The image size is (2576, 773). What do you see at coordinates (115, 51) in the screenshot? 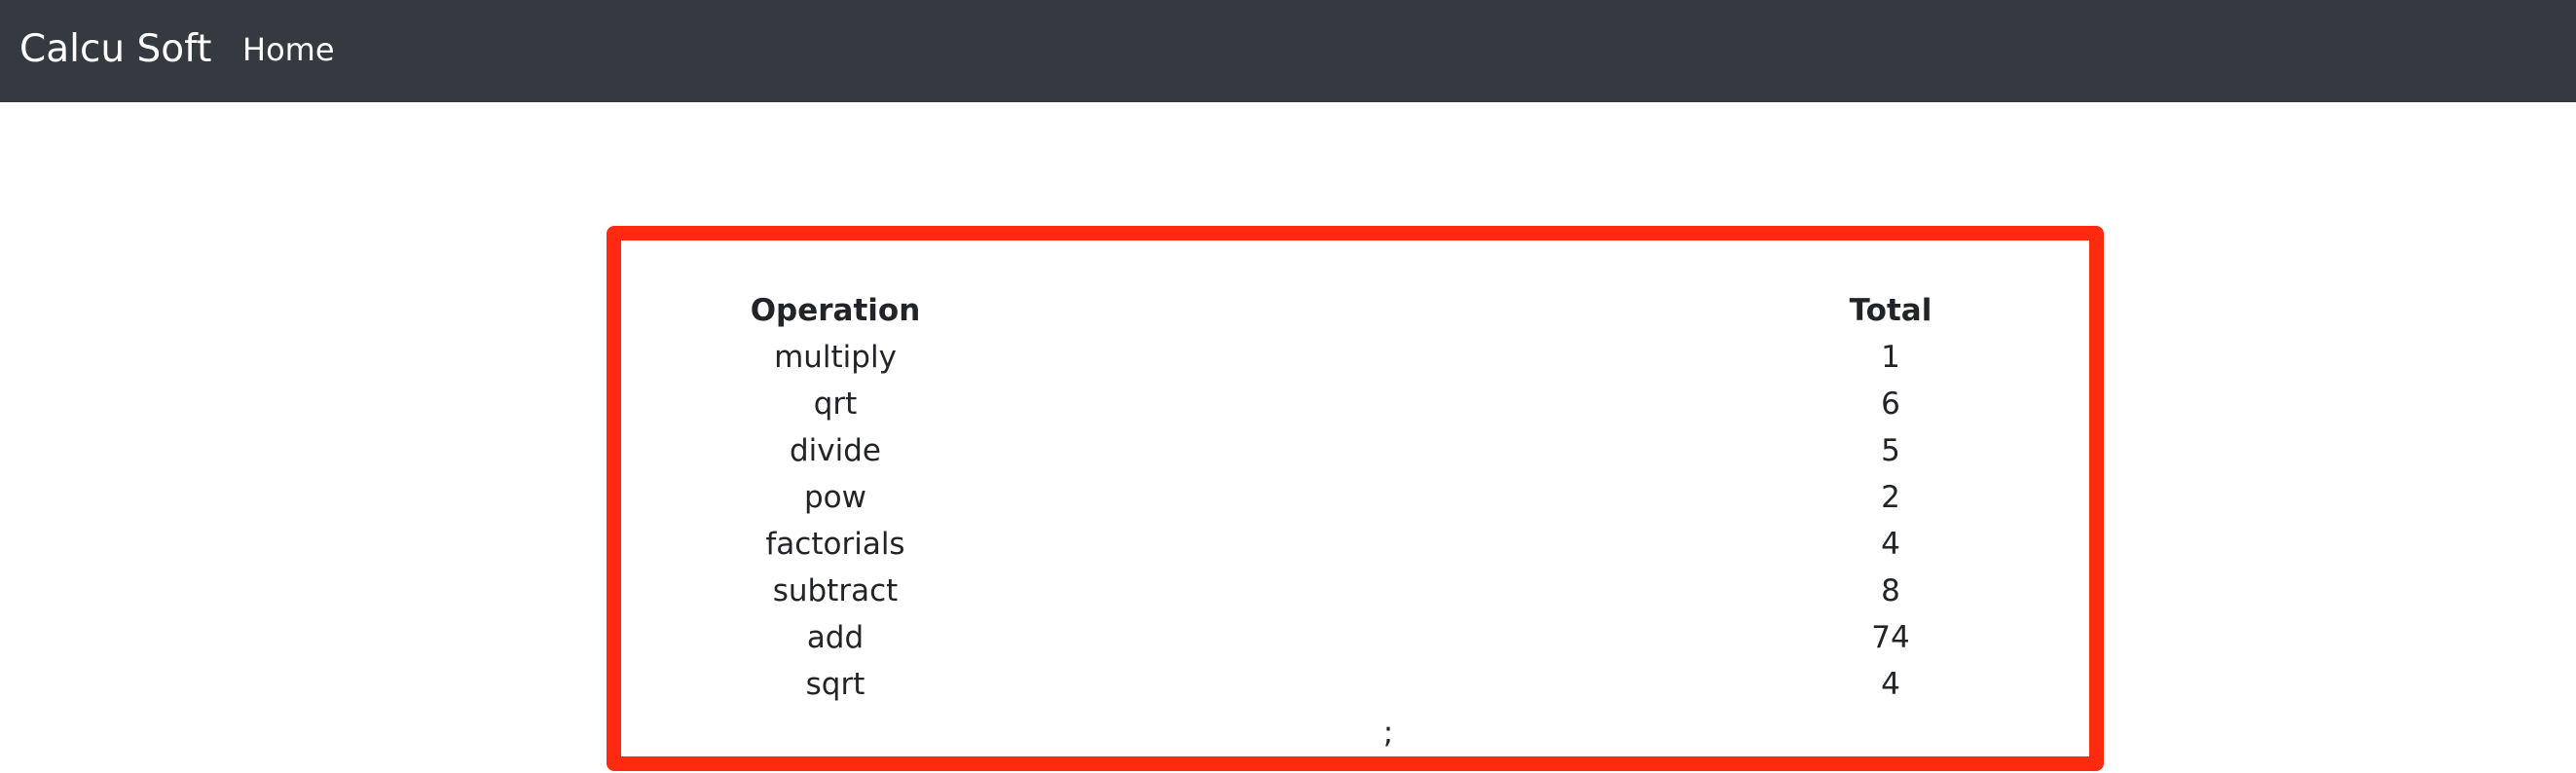
I see `brand-link: Calcu Soft` at bounding box center [115, 51].